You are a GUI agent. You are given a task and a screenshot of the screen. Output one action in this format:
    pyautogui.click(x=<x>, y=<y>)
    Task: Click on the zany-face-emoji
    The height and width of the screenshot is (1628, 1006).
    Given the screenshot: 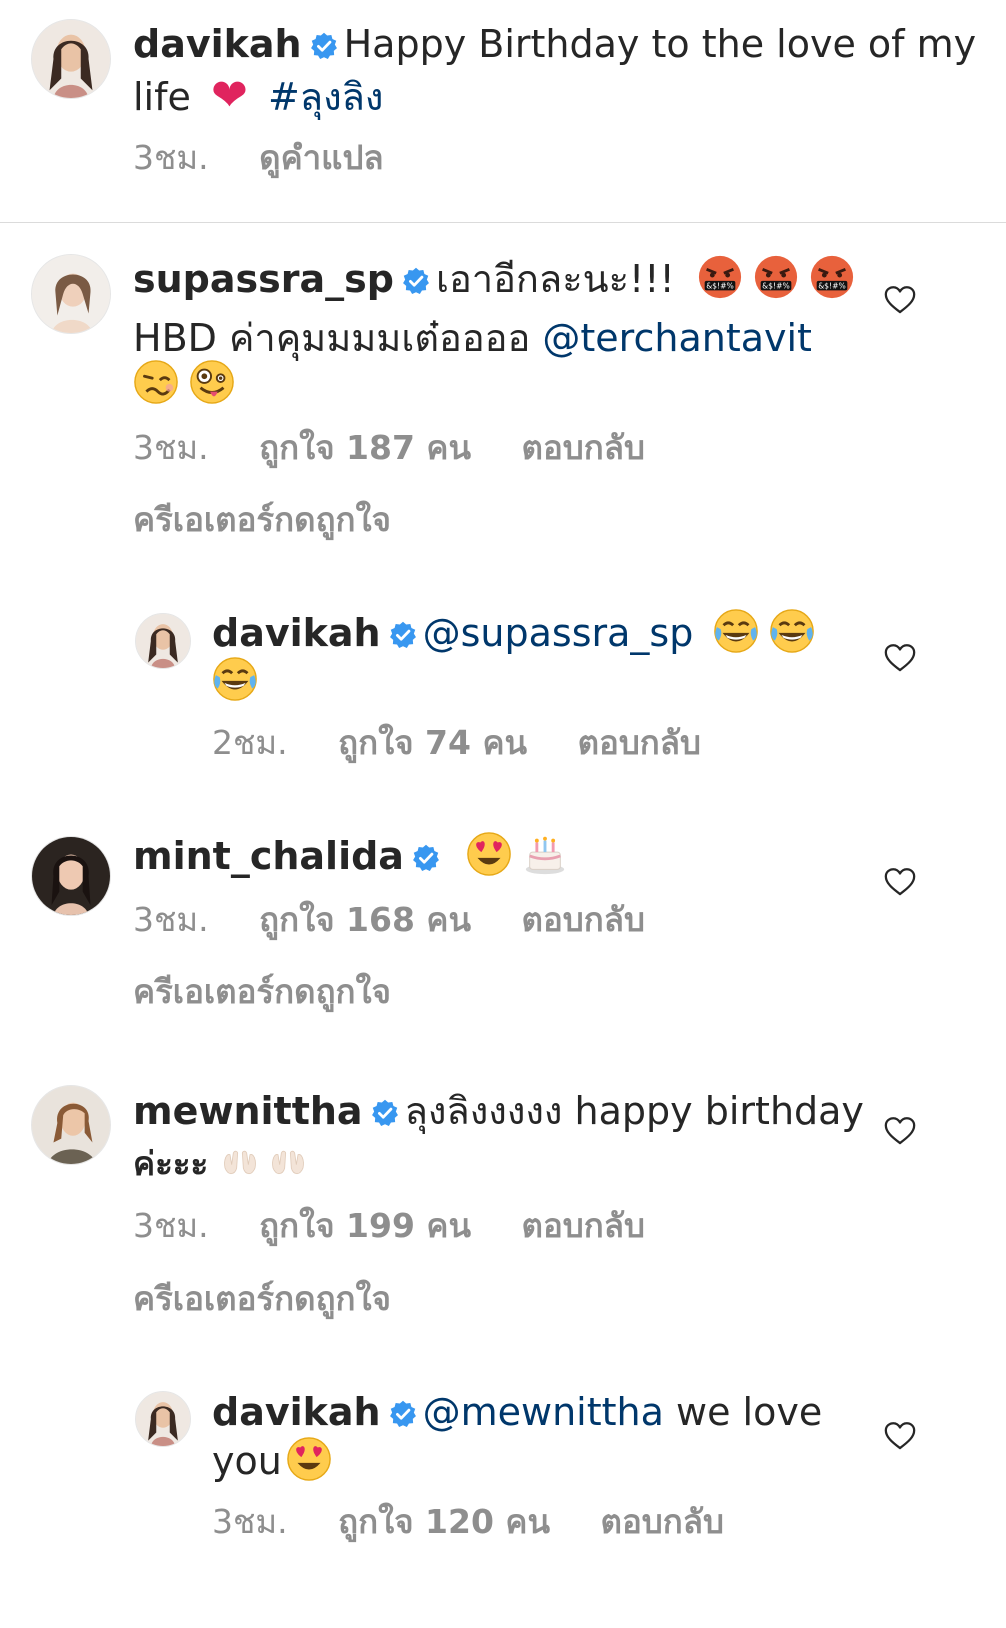 What is the action you would take?
    pyautogui.click(x=212, y=382)
    